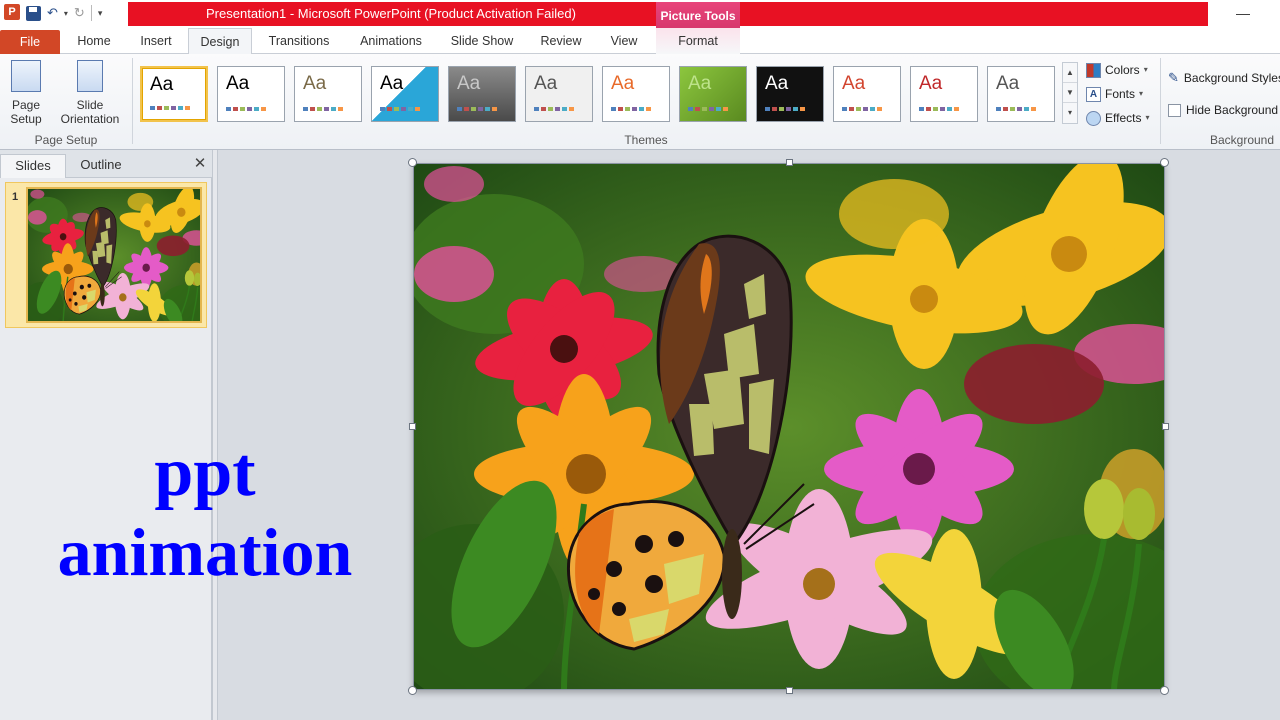 The image size is (1280, 720). What do you see at coordinates (1122, 70) in the screenshot?
I see `colors-label: Colors` at bounding box center [1122, 70].